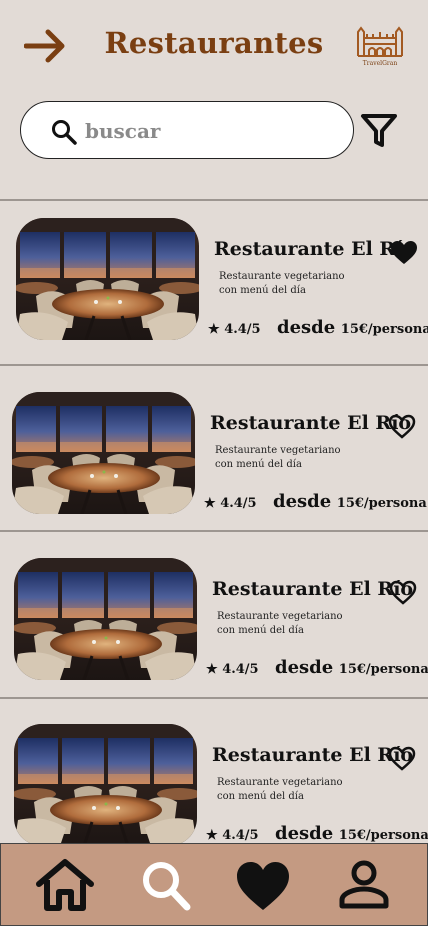 This screenshot has width=428, height=926. I want to click on castle-logo-icon, so click(380, 41).